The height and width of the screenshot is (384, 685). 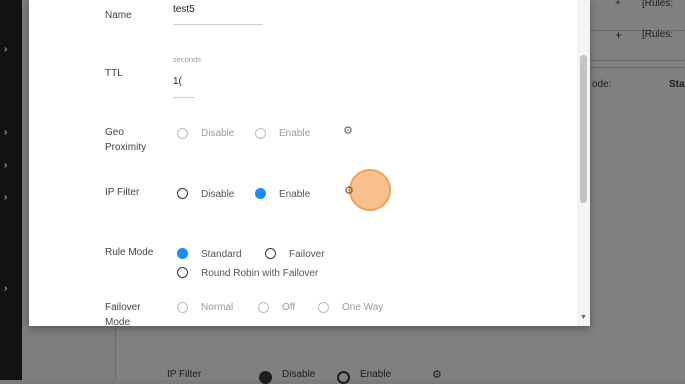 I want to click on ip-filter-disable-label: Disable, so click(x=217, y=194).